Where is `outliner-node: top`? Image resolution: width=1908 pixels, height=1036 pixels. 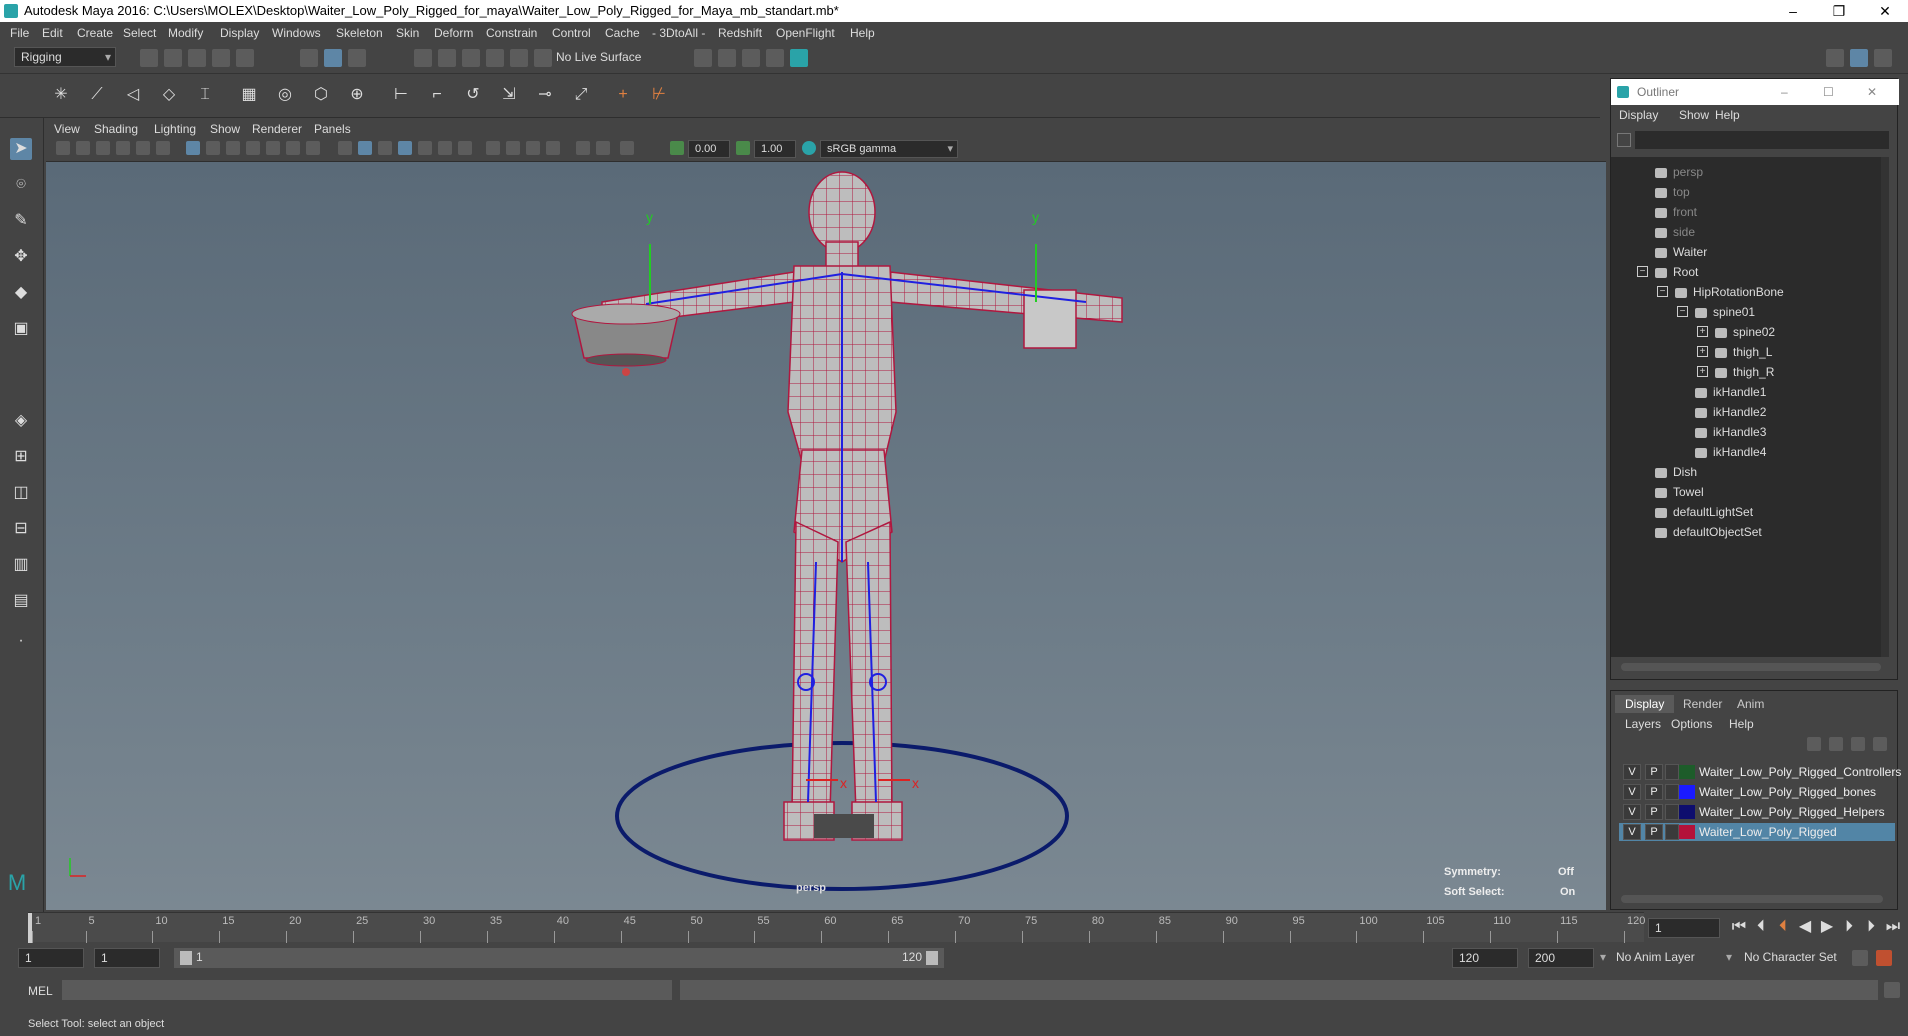 outliner-node: top is located at coordinates (1672, 192).